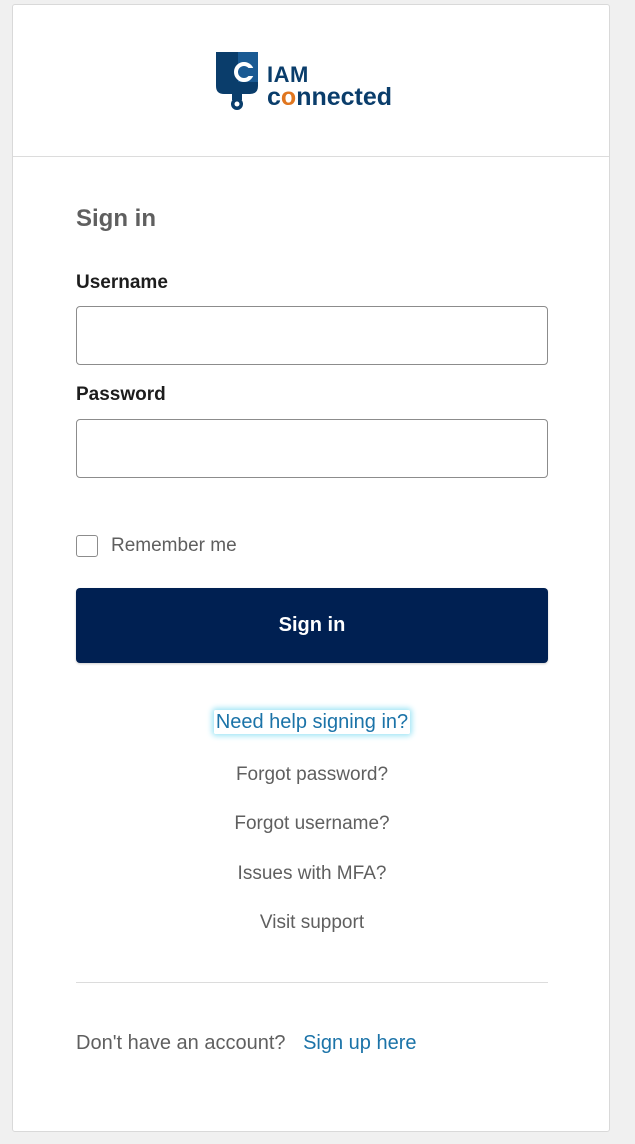 This screenshot has width=635, height=1144. I want to click on help-heading: Need help signing in?, so click(312, 722).